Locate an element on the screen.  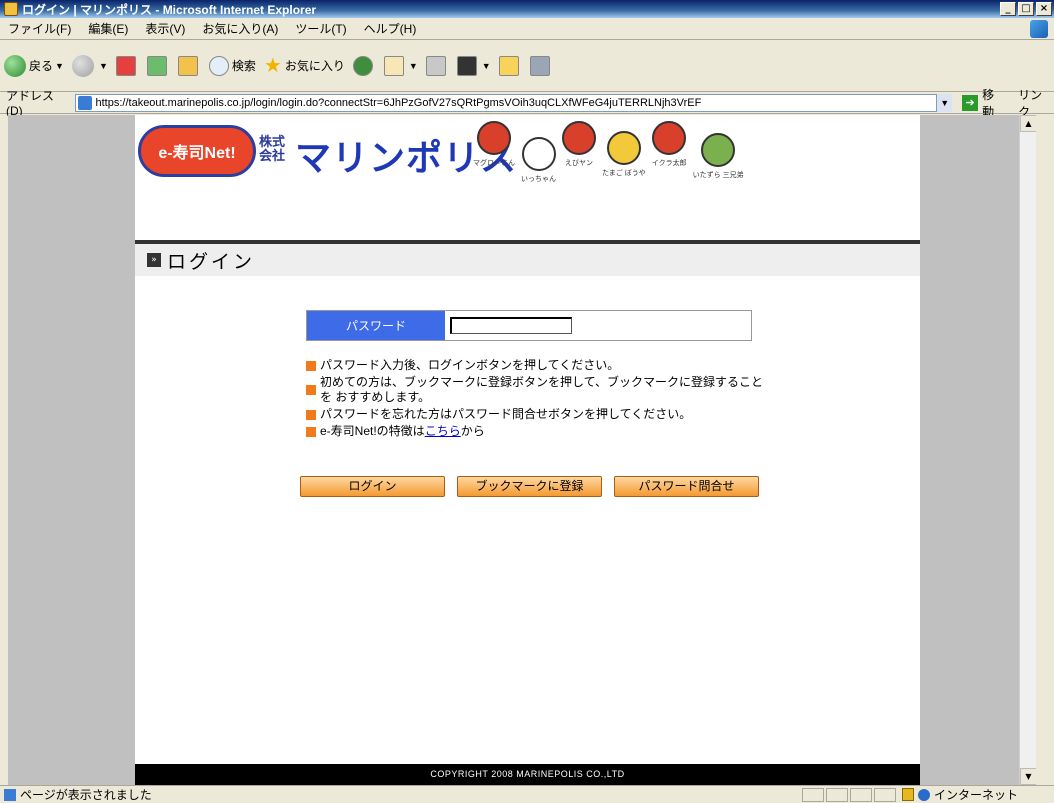
folder-icon is located at coordinates (508, 65).